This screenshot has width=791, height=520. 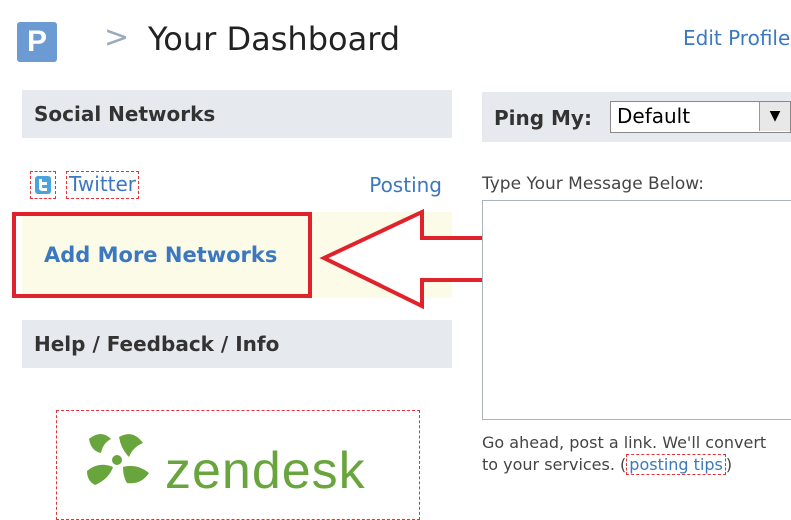 What do you see at coordinates (157, 344) in the screenshot?
I see `help-feedback-heading-label: Help / Feedback / Info` at bounding box center [157, 344].